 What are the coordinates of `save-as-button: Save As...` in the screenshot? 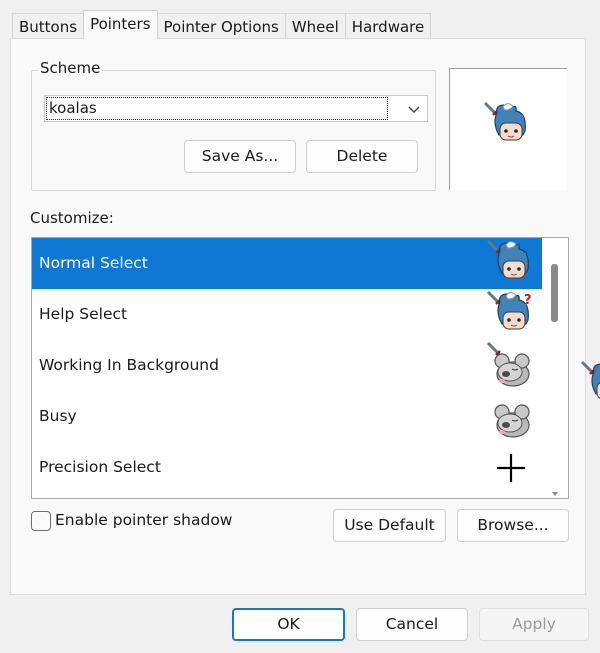 It's located at (240, 156).